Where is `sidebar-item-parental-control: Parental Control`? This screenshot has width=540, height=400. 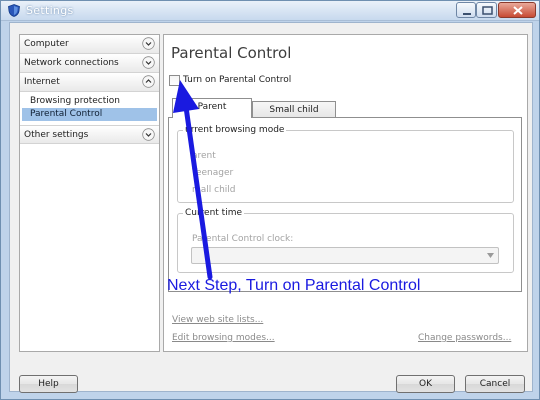 sidebar-item-parental-control: Parental Control is located at coordinates (89, 114).